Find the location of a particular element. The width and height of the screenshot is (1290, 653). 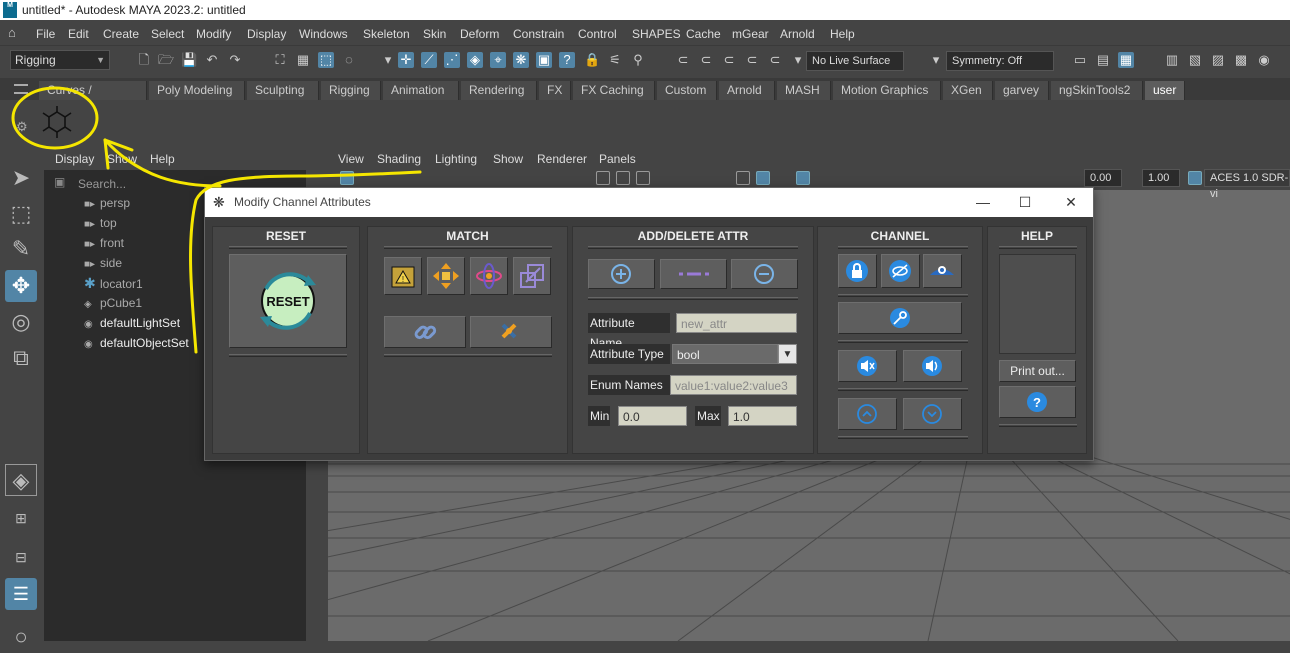

live-surface-field: No Live Surface is located at coordinates (855, 61).